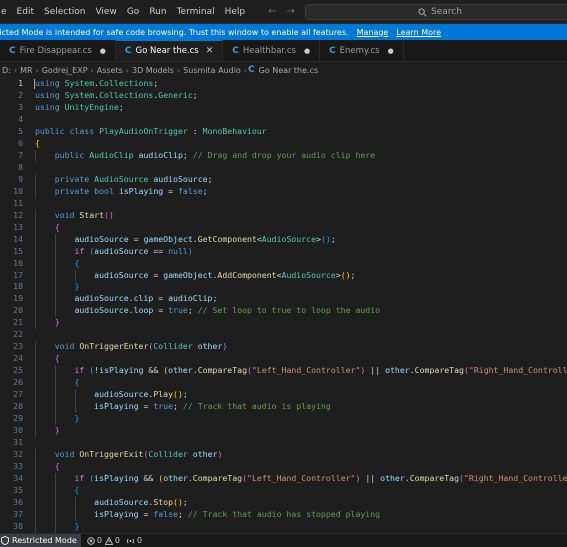 This screenshot has width=567, height=547. Describe the element at coordinates (18, 250) in the screenshot. I see `line-number: 15` at that location.